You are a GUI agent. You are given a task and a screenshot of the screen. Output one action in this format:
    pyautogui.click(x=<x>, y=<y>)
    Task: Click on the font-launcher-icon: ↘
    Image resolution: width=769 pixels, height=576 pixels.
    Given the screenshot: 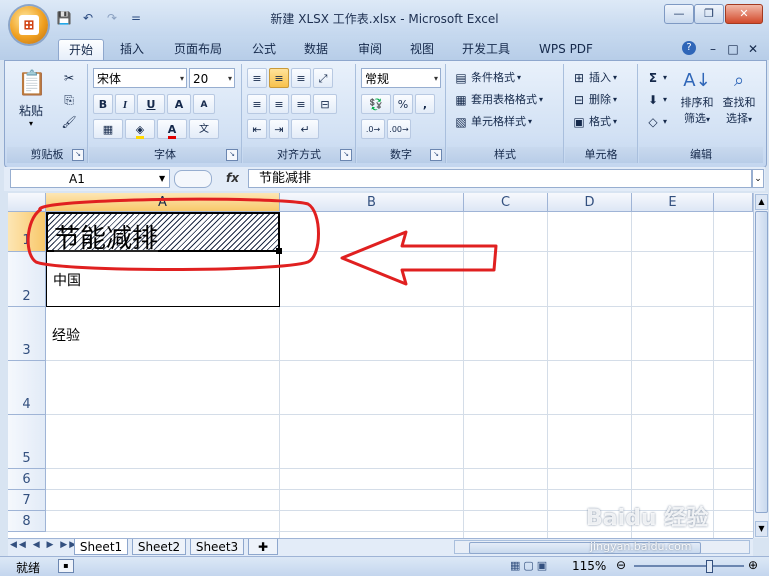 What is the action you would take?
    pyautogui.click(x=232, y=155)
    